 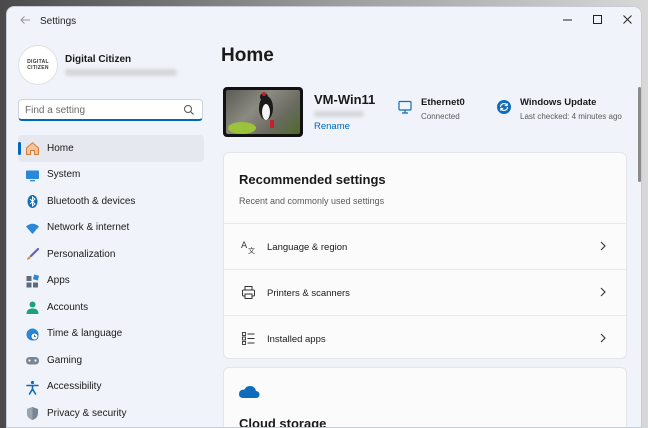 What do you see at coordinates (65, 360) in the screenshot?
I see `sidebar-item-label: Gaming` at bounding box center [65, 360].